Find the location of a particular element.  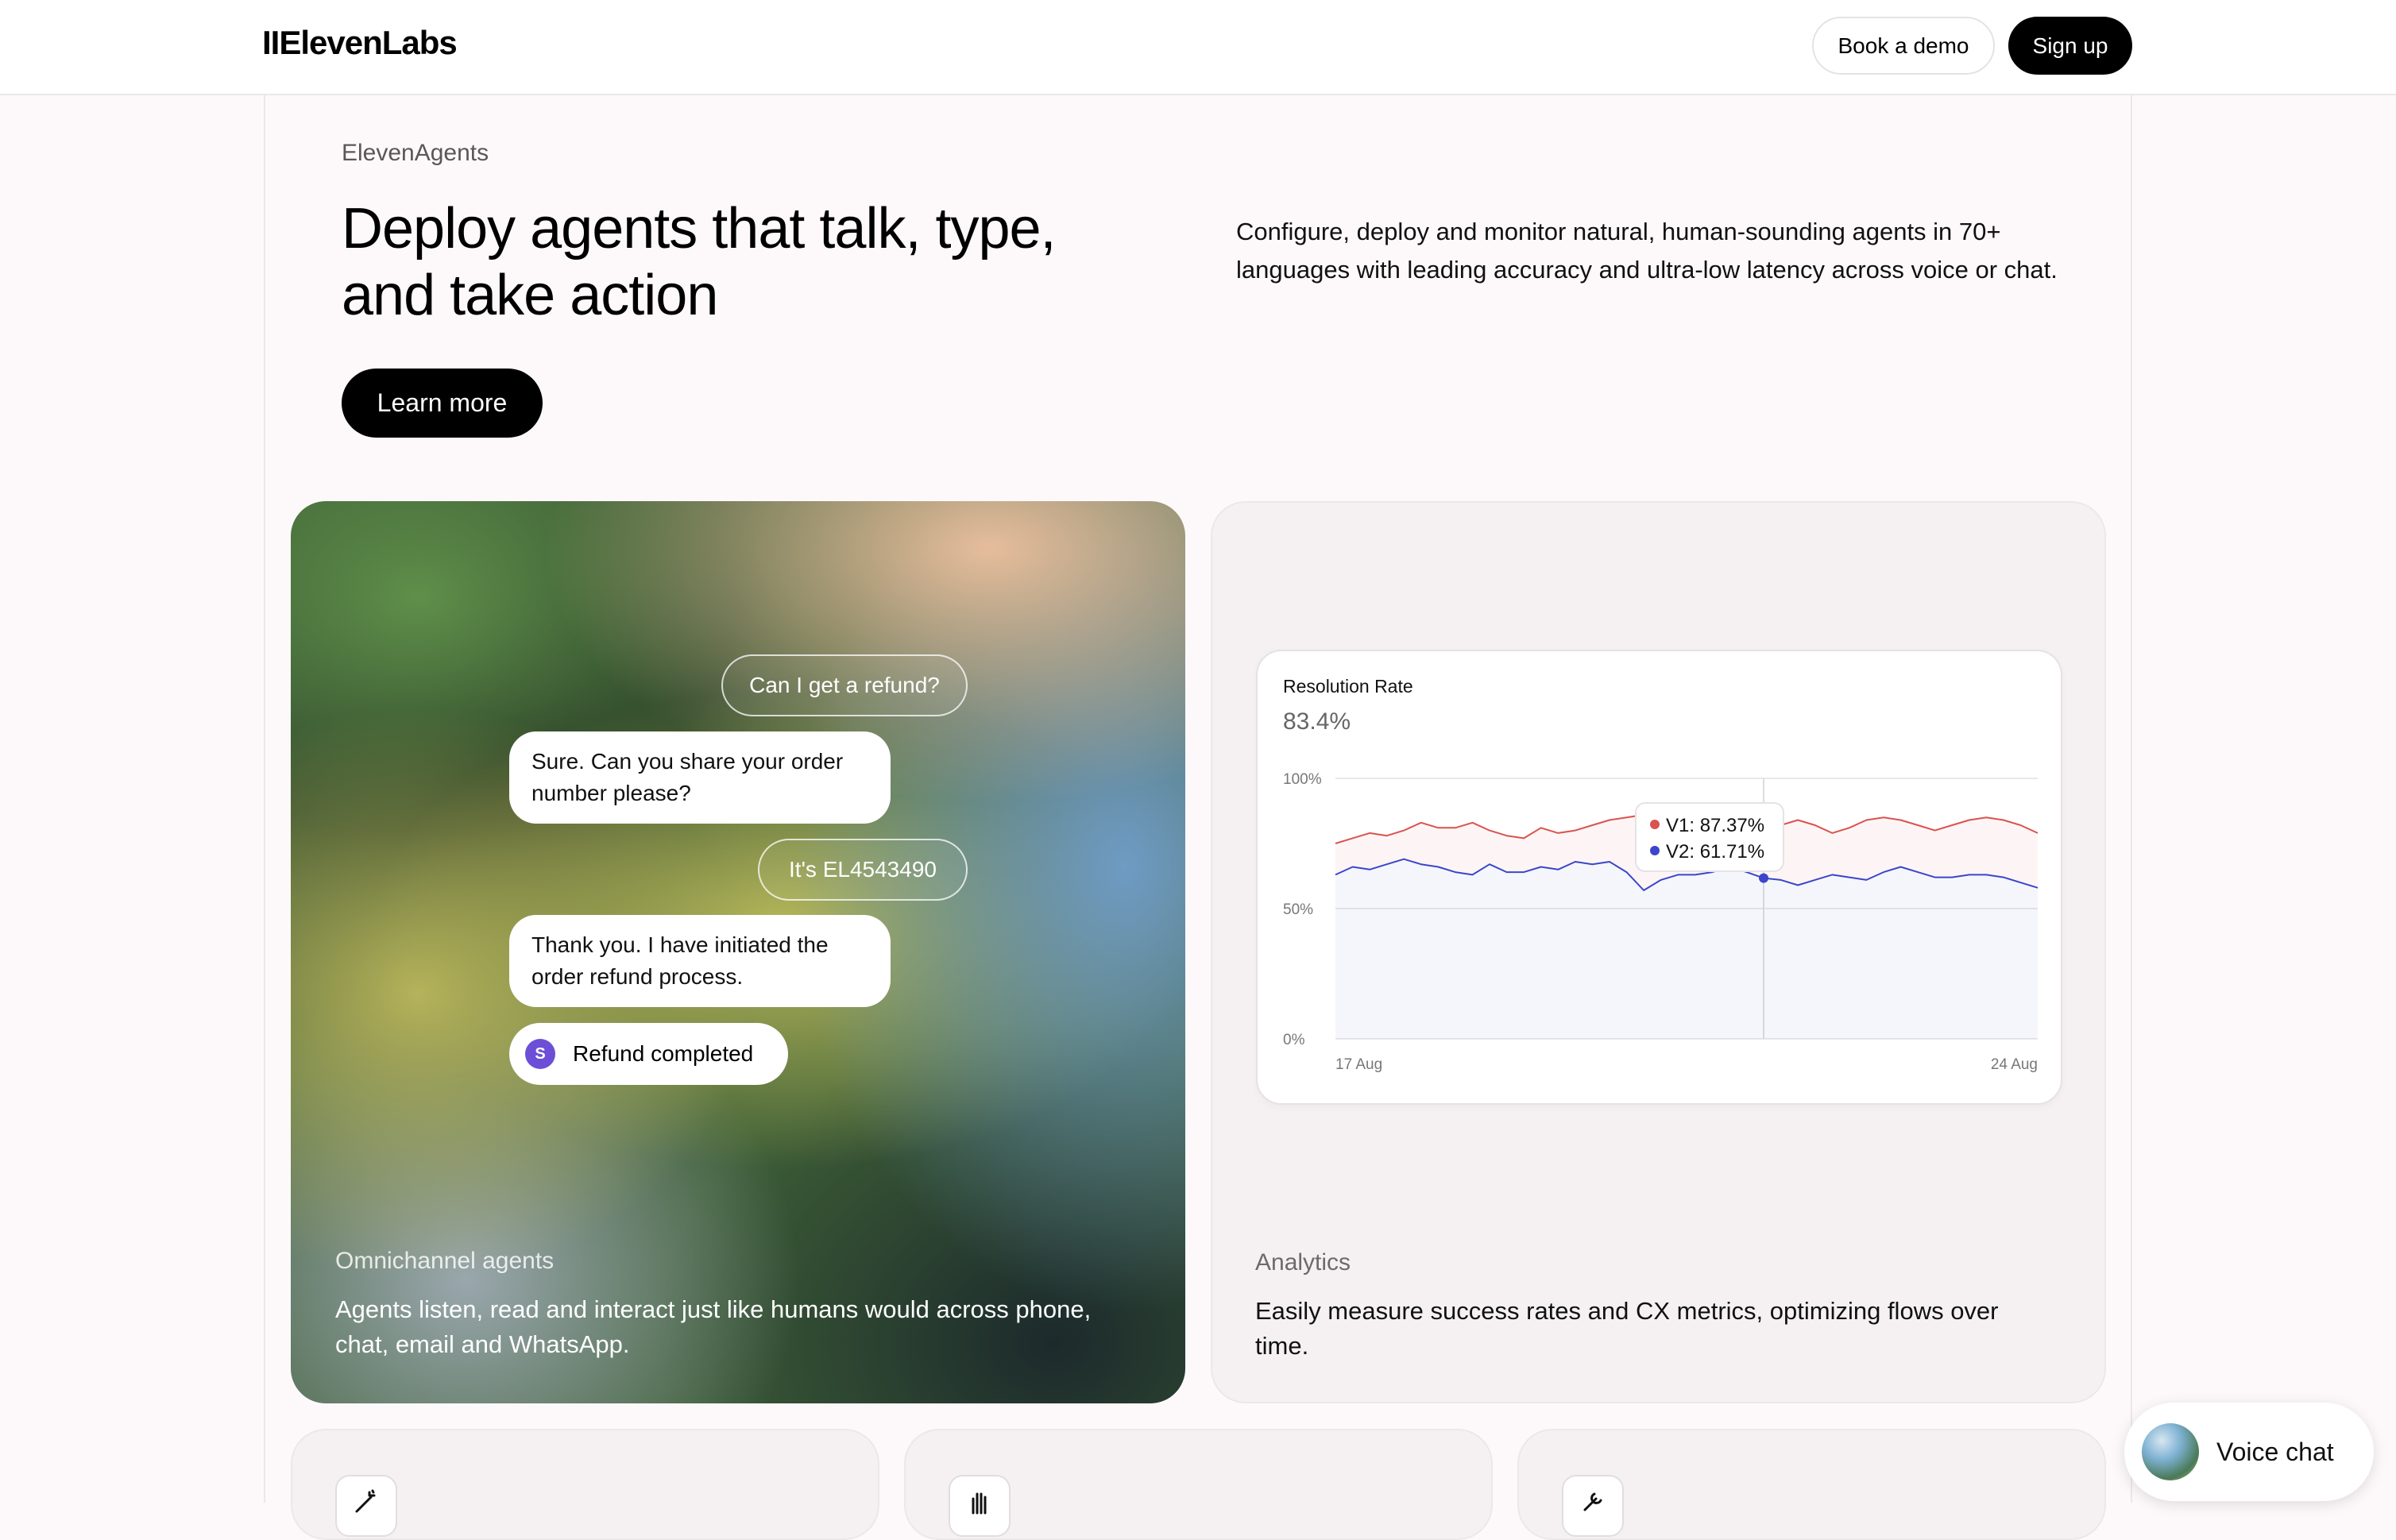

omnichannel-label: Omnichannel agents is located at coordinates (445, 1261).